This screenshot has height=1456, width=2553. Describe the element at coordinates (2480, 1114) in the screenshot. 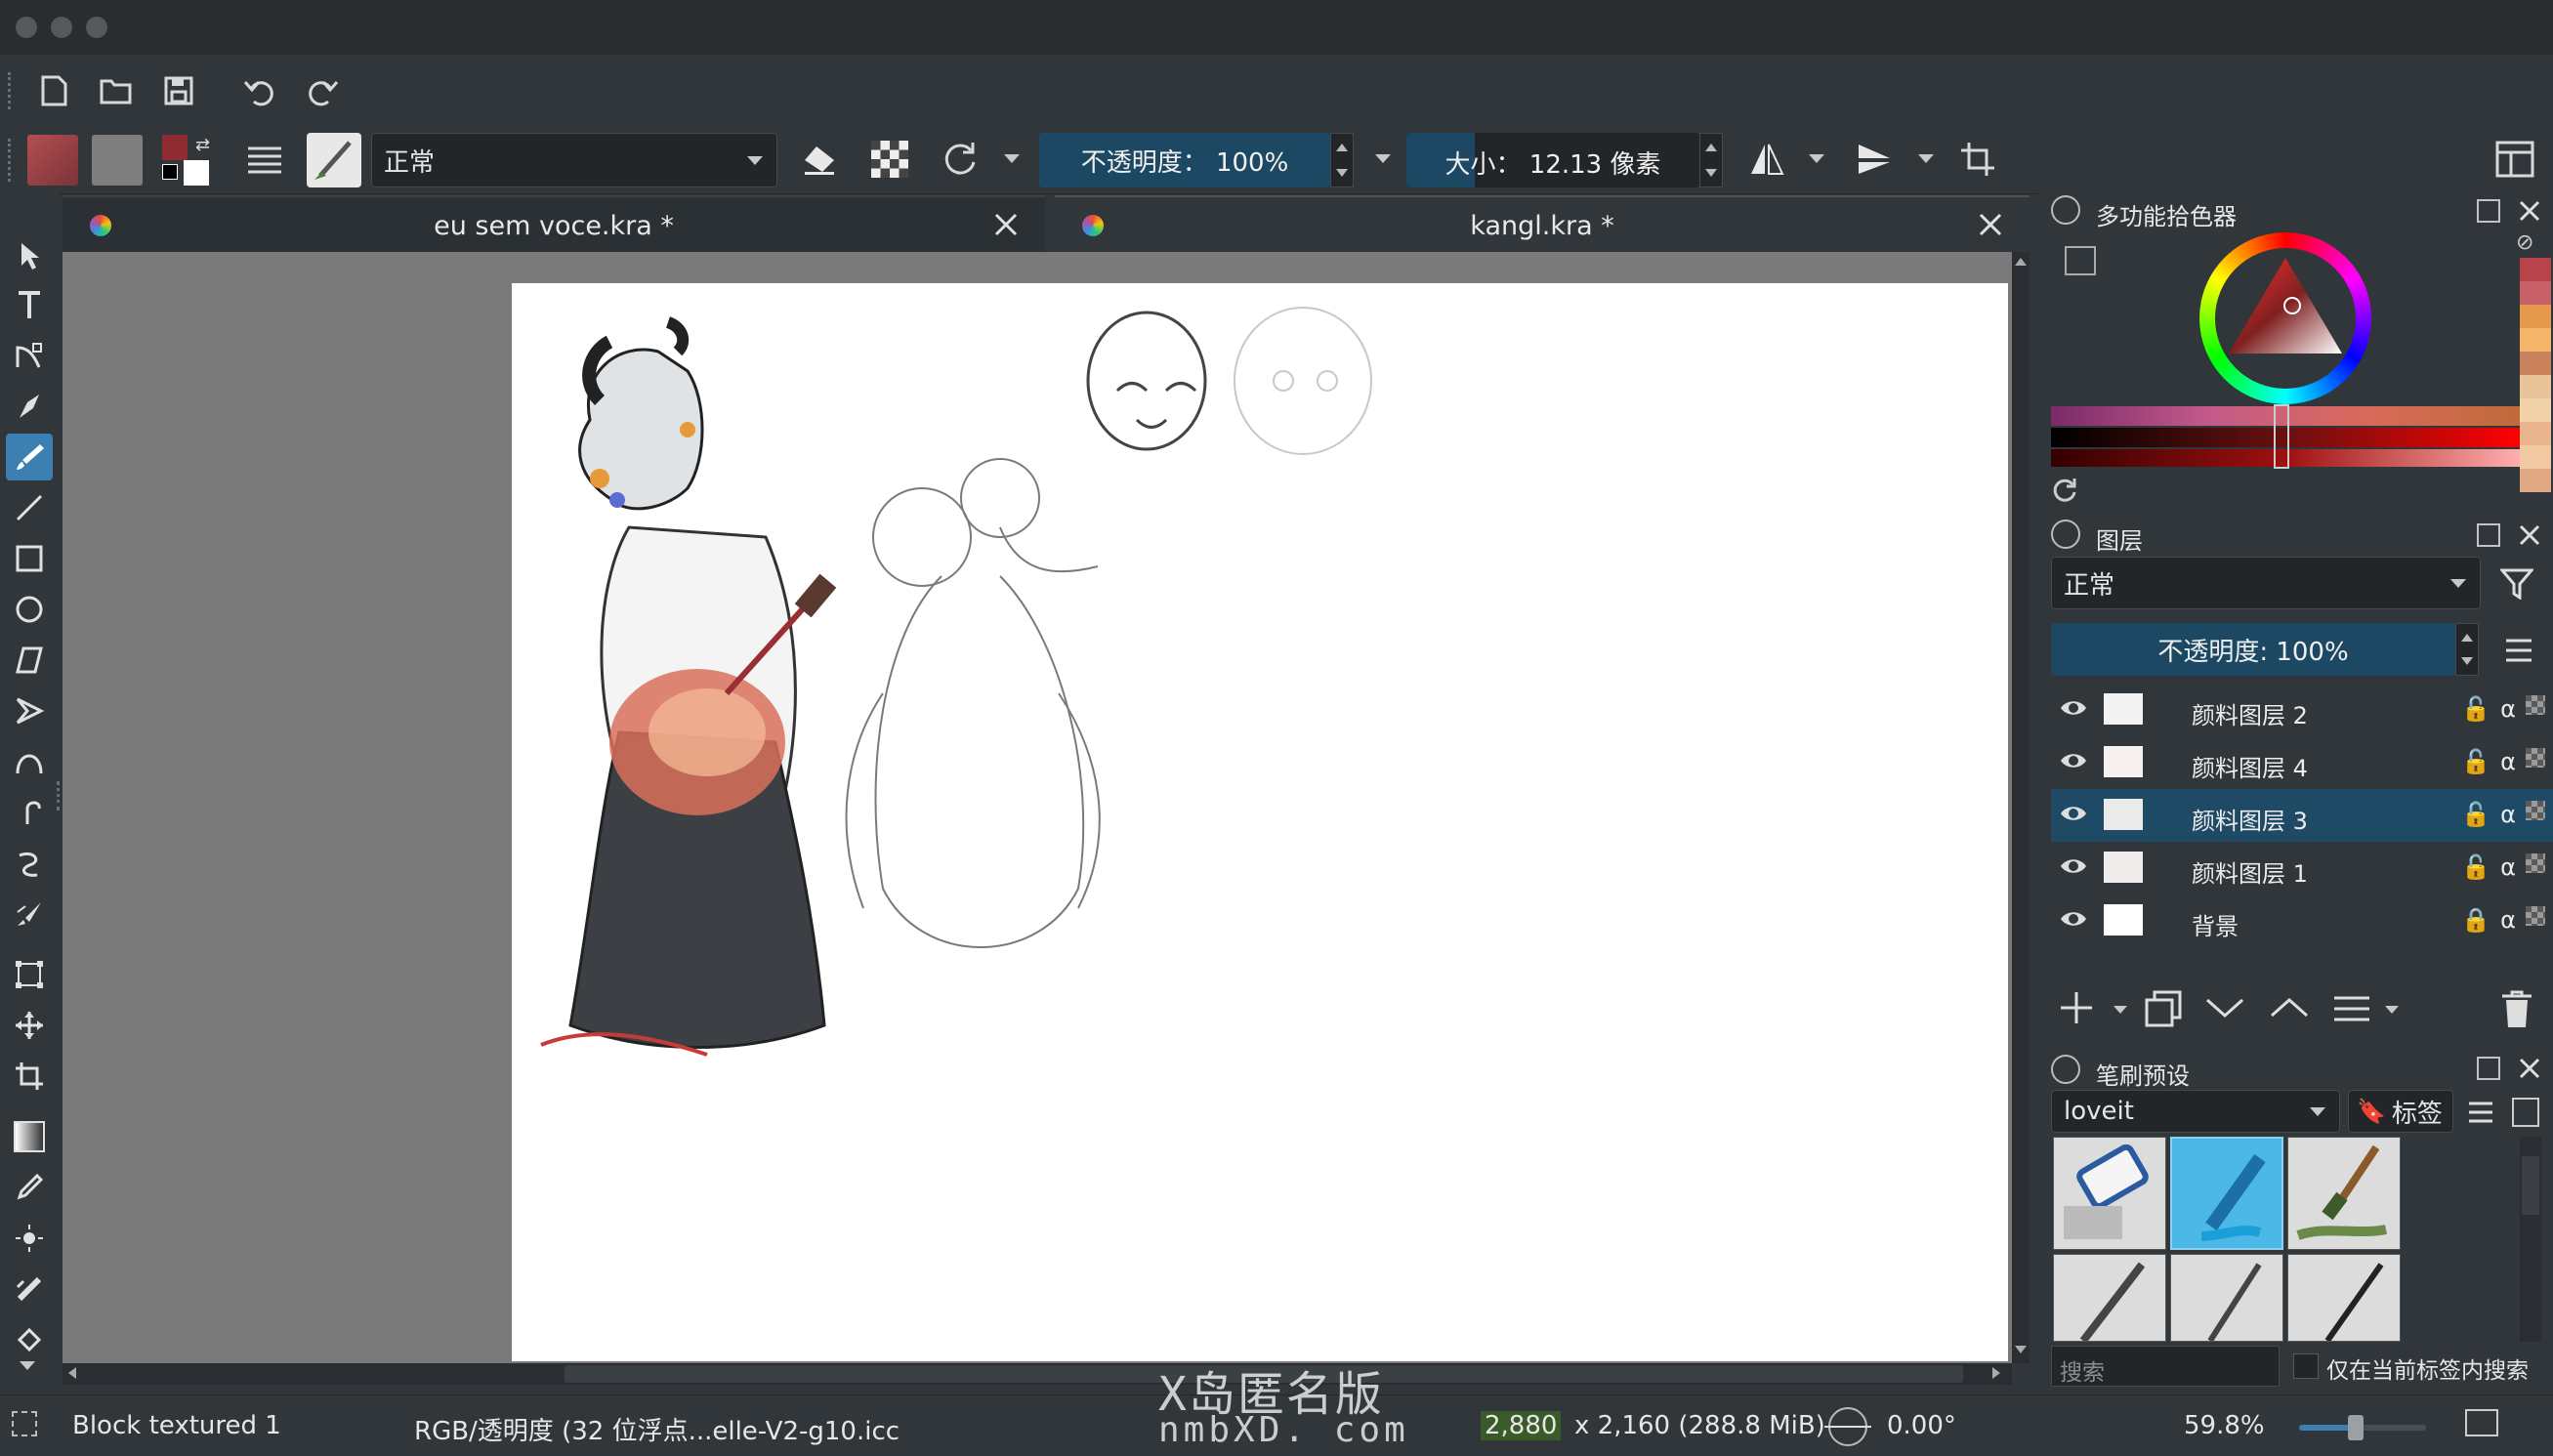

I see `view-options-icon` at that location.